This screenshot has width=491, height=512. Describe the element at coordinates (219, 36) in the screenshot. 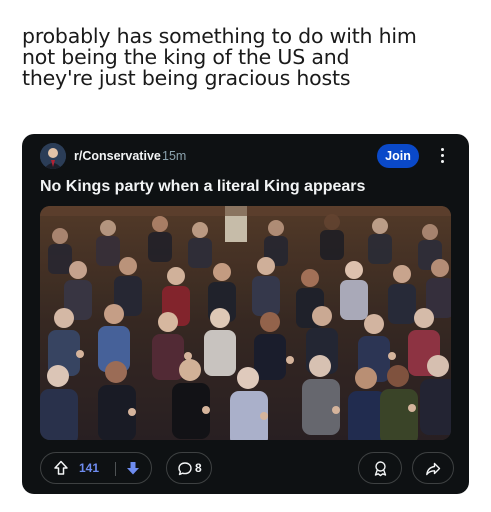

I see `caption-line-1: probably has something to do with him` at that location.